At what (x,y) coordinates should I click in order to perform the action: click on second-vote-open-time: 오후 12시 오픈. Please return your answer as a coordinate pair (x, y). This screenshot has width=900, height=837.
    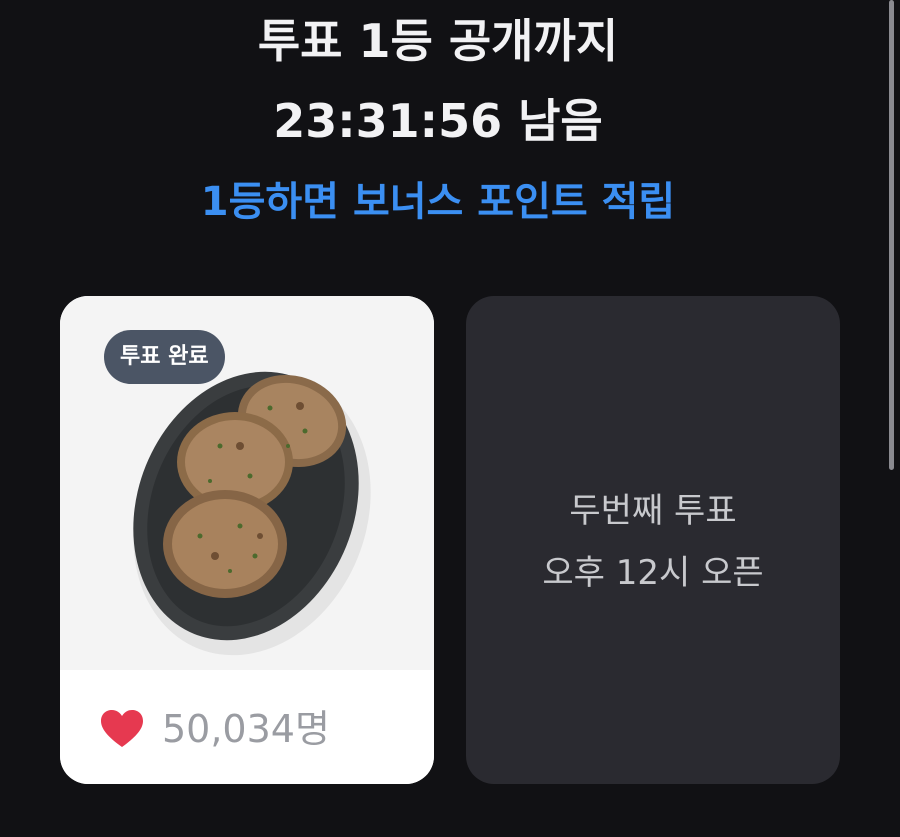
    Looking at the image, I should click on (653, 573).